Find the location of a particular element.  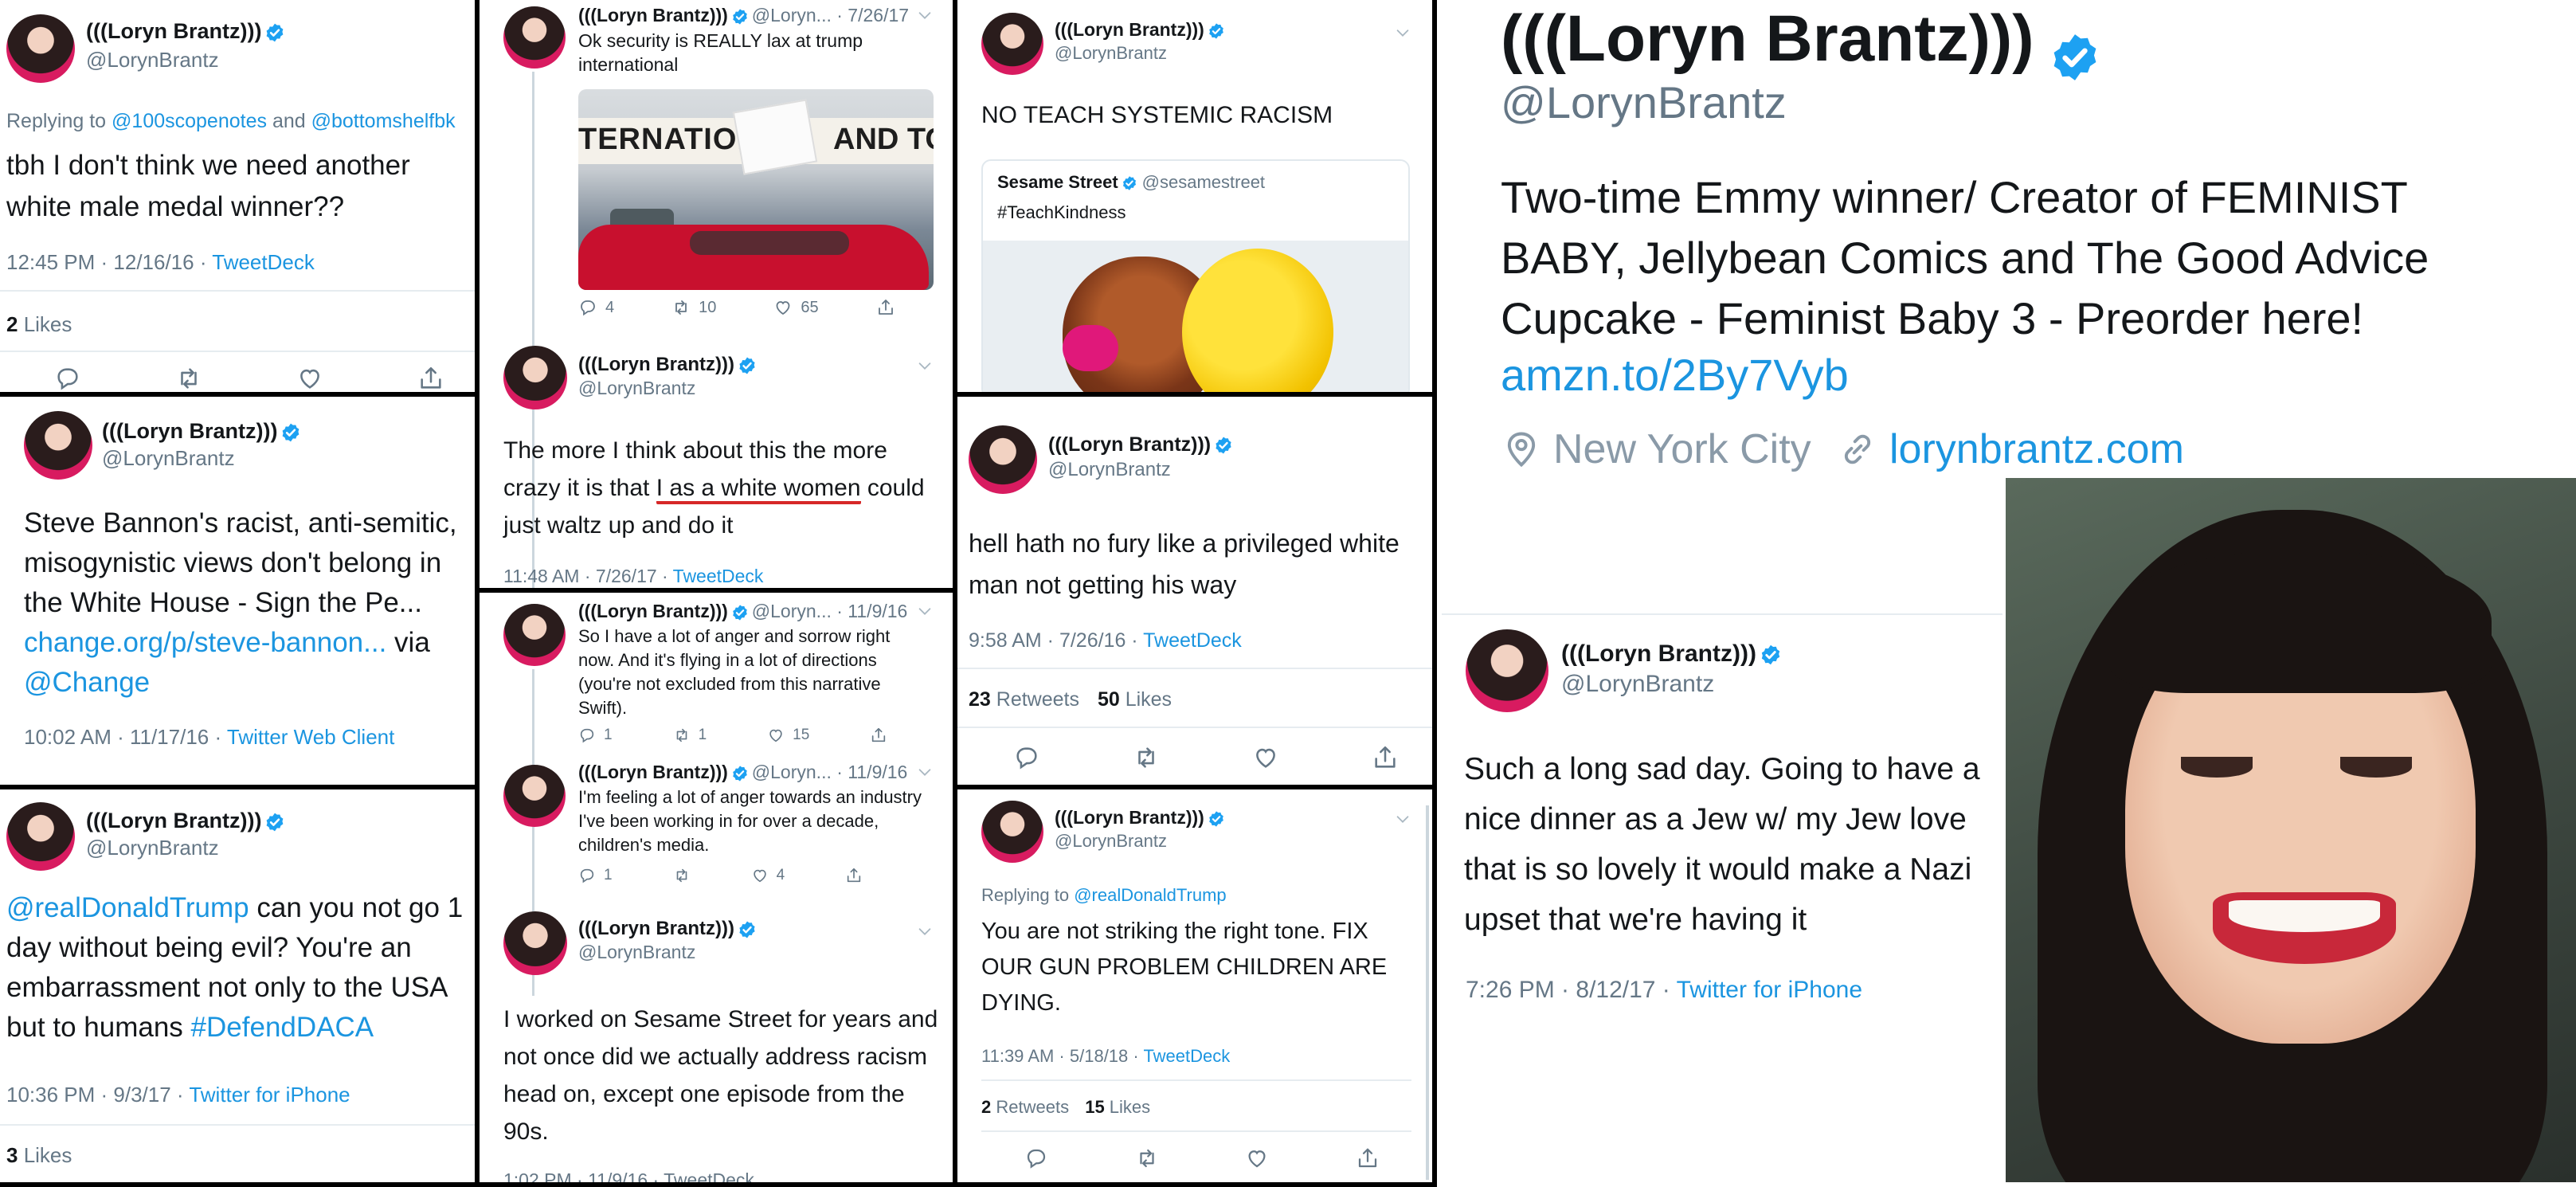

retweet-action: 1 is located at coordinates (690, 735).